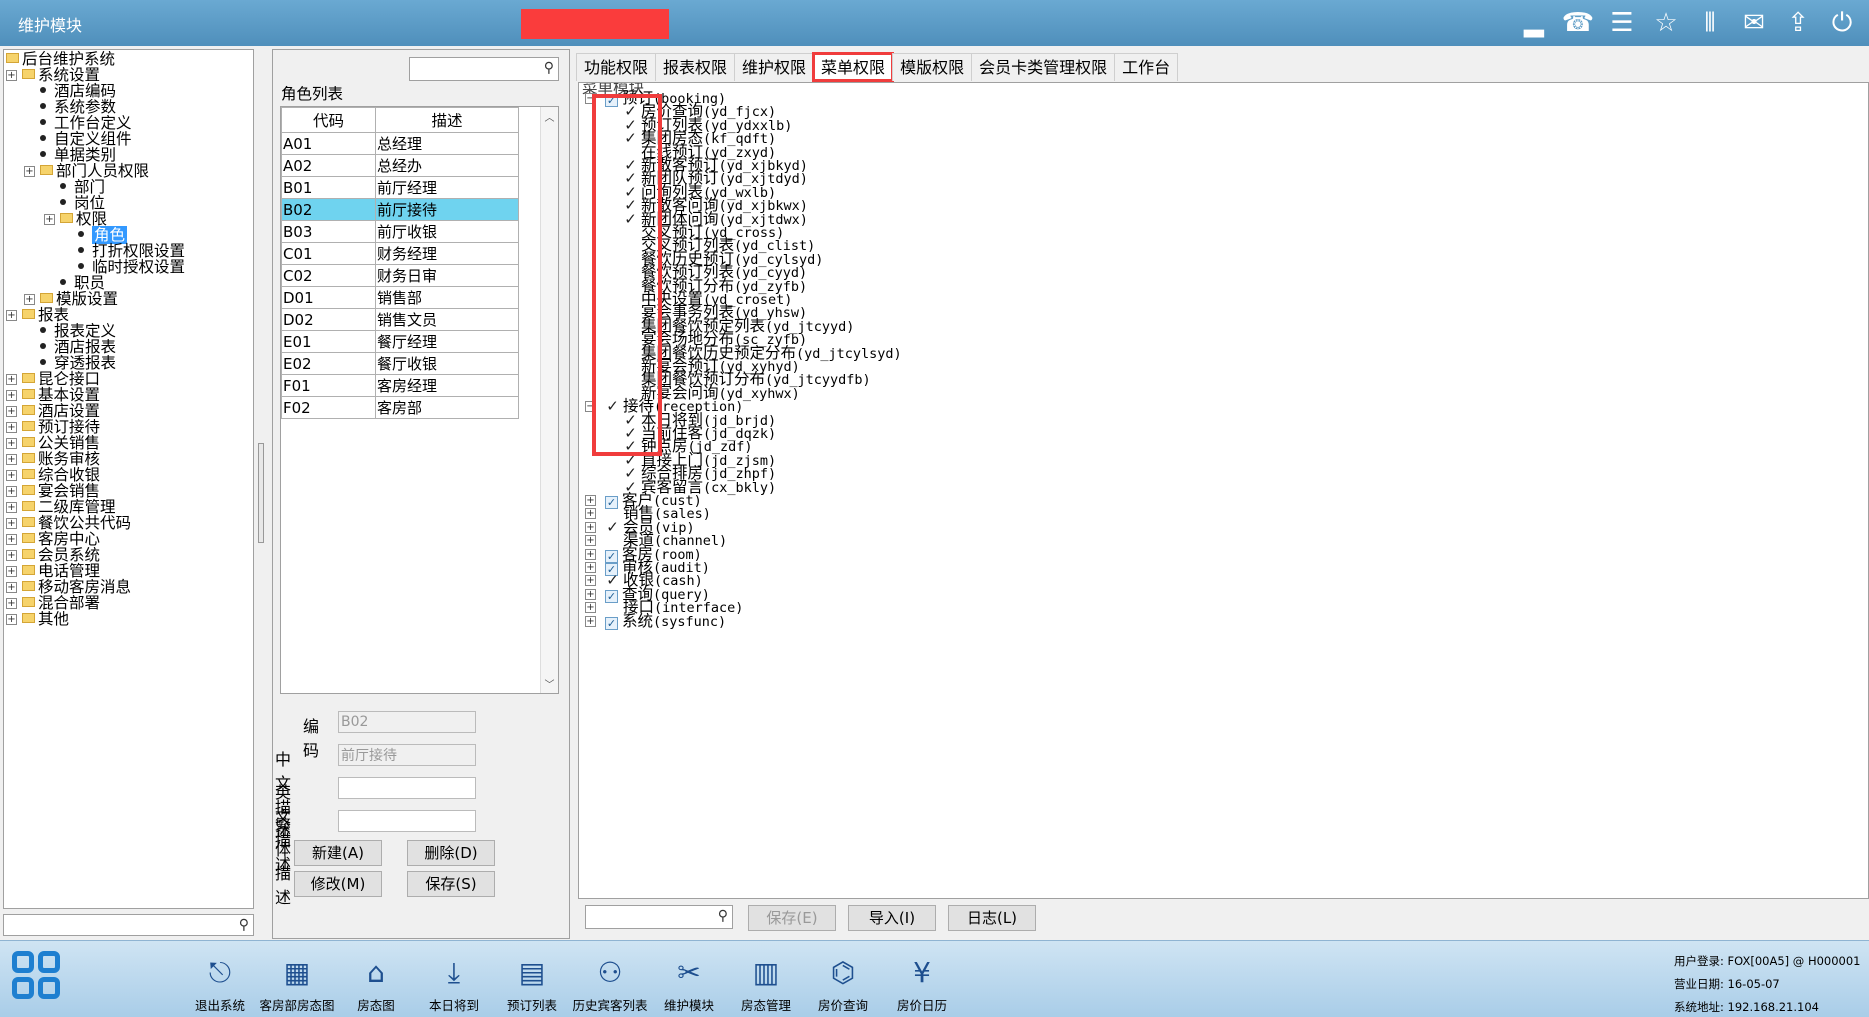 Image resolution: width=1869 pixels, height=1017 pixels. Describe the element at coordinates (689, 984) in the screenshot. I see `taskbar-button: ✂ 维护模块` at that location.